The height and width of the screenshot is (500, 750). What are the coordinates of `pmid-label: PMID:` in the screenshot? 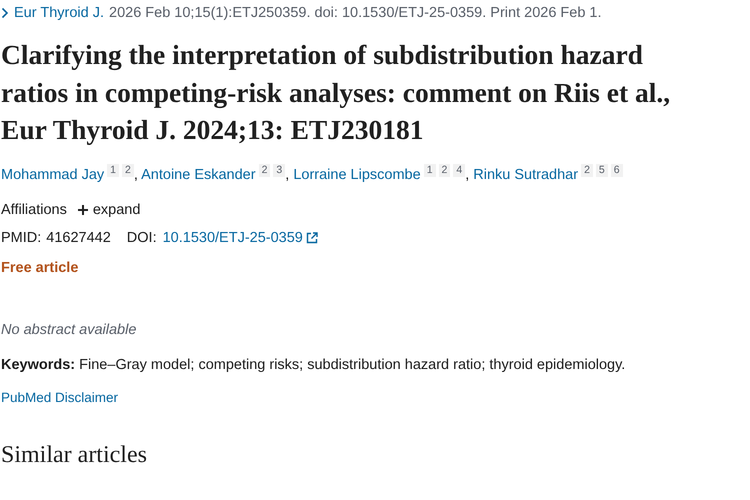 It's located at (21, 238).